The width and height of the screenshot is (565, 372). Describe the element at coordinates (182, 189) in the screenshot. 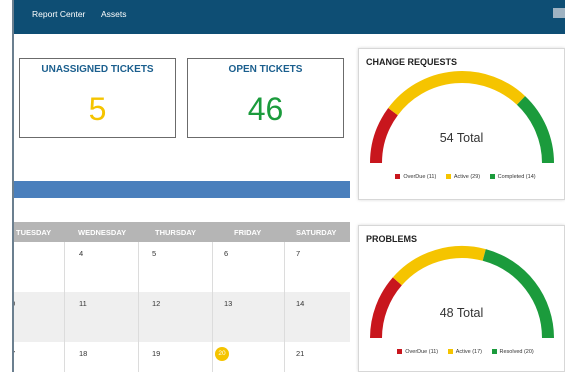

I see `calendar-title-bar` at that location.